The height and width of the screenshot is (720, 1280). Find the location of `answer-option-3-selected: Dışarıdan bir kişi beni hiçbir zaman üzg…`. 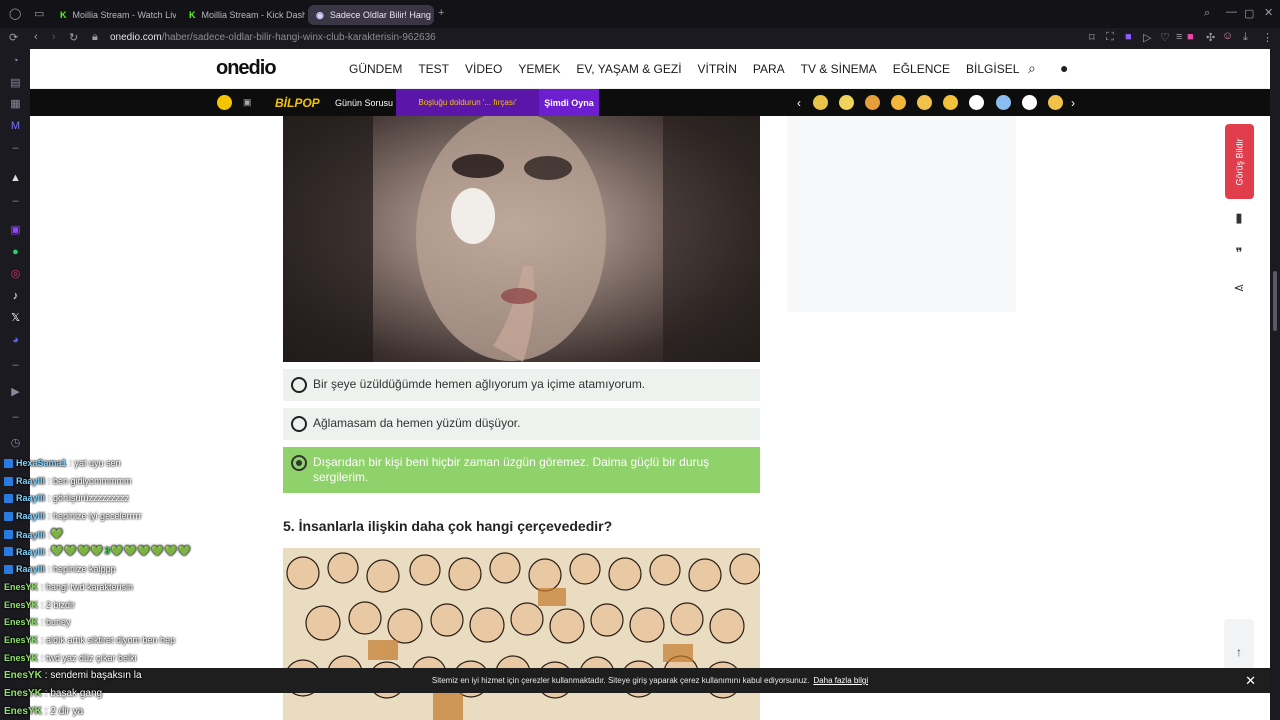

answer-option-3-selected: Dışarıdan bir kişi beni hiçbir zaman üzg… is located at coordinates (521, 470).